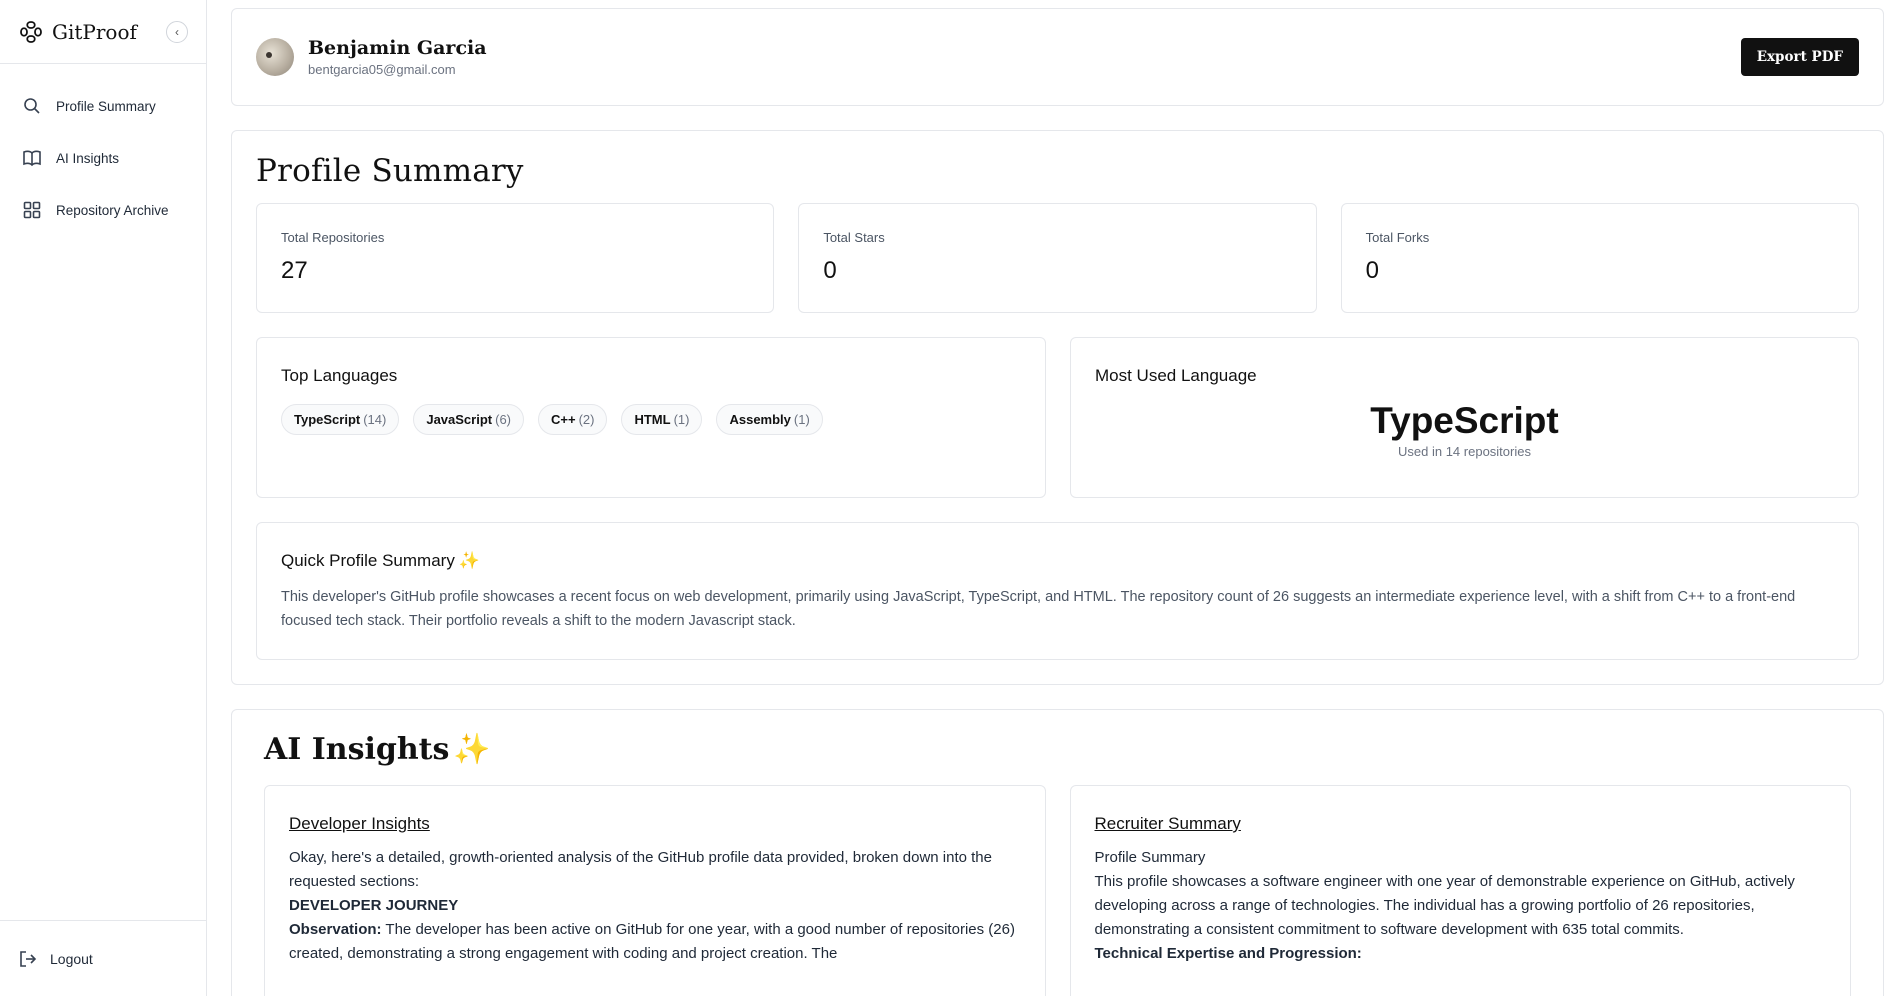 This screenshot has height=996, width=1902. I want to click on language-chip: TypeScript (14), so click(340, 419).